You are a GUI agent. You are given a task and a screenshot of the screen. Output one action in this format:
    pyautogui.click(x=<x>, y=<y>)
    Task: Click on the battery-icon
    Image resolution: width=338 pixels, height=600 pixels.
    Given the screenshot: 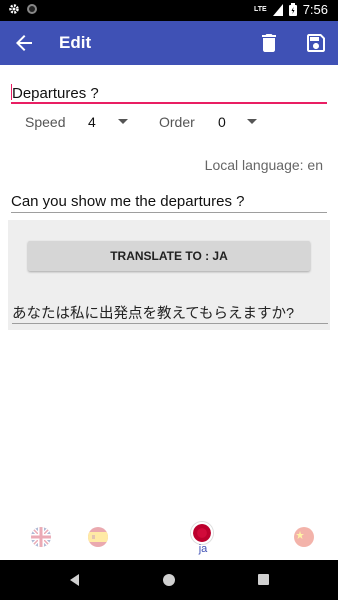 What is the action you would take?
    pyautogui.click(x=292, y=9)
    